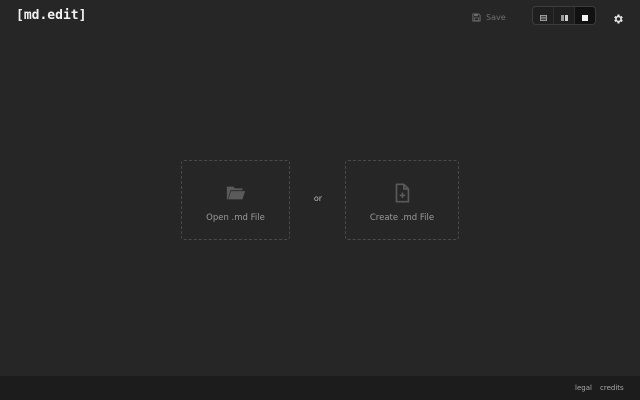 The image size is (640, 400). I want to click on view-mode-toggle, so click(564, 15).